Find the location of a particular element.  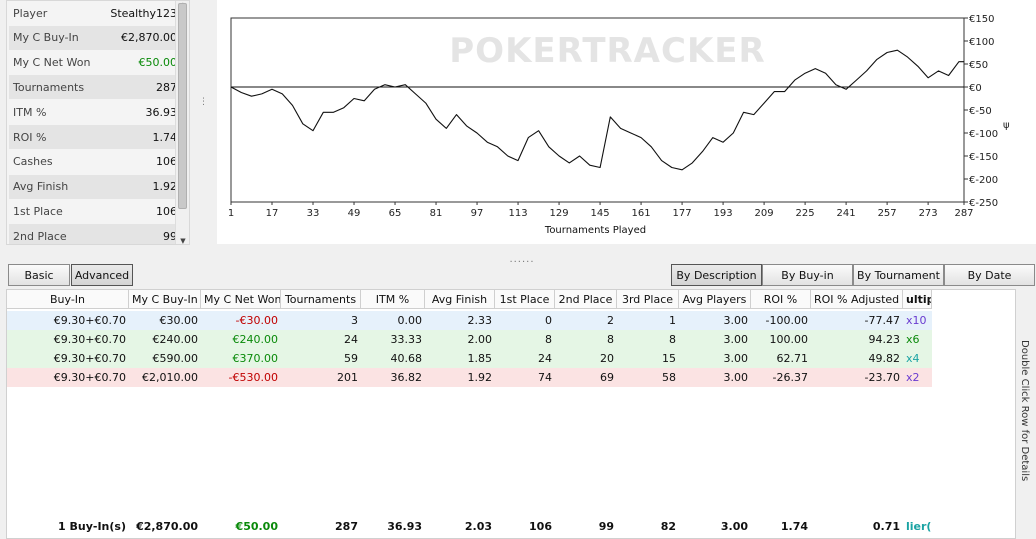

by-buyin-button: By Buy-in is located at coordinates (807, 275).